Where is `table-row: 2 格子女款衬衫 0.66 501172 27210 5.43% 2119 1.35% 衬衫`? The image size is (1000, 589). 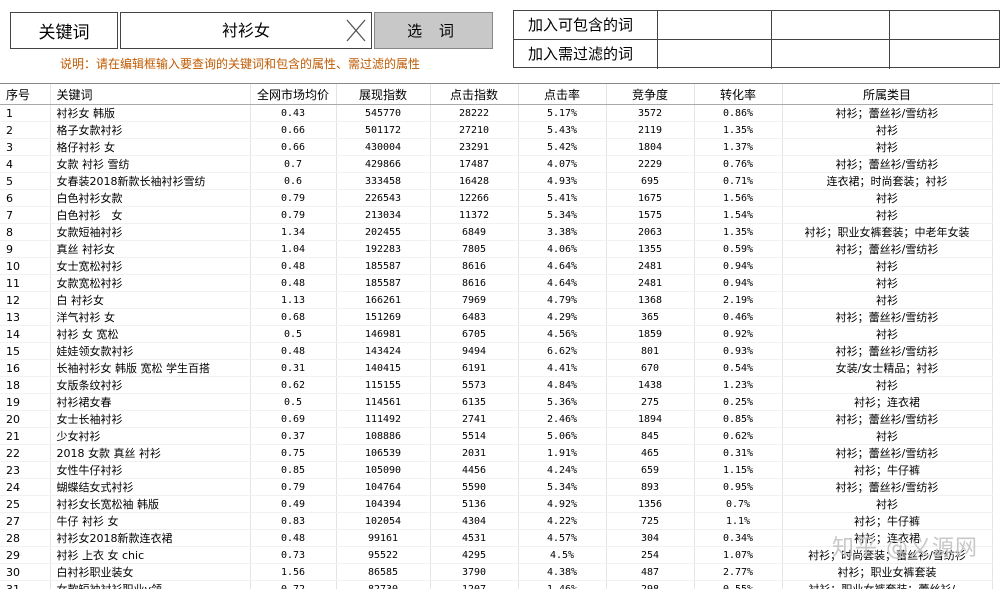
table-row: 2 格子女款衬衫 0.66 501172 27210 5.43% 2119 1.35% 衬衫 is located at coordinates (496, 130).